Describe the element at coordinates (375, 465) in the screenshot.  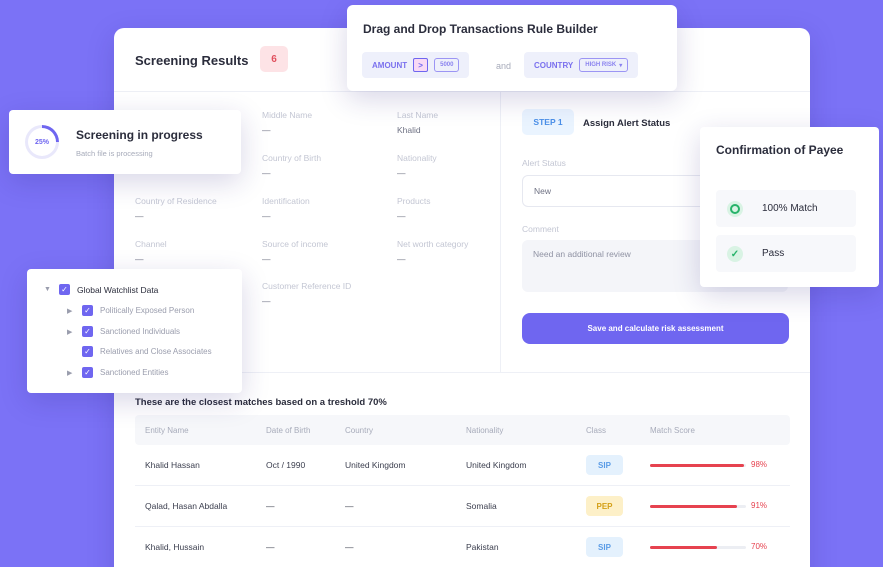
I see `country: United Kingdom` at that location.